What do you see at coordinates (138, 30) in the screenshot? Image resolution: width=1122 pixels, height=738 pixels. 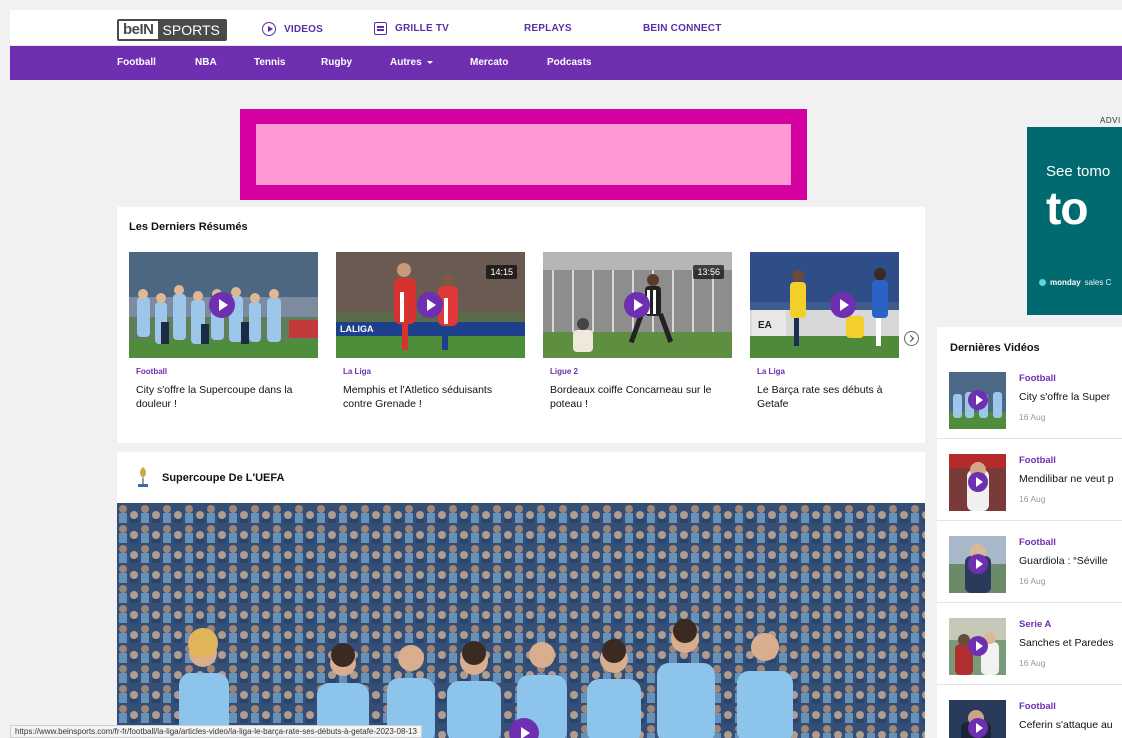 I see `logo-bein-text: beIN` at bounding box center [138, 30].